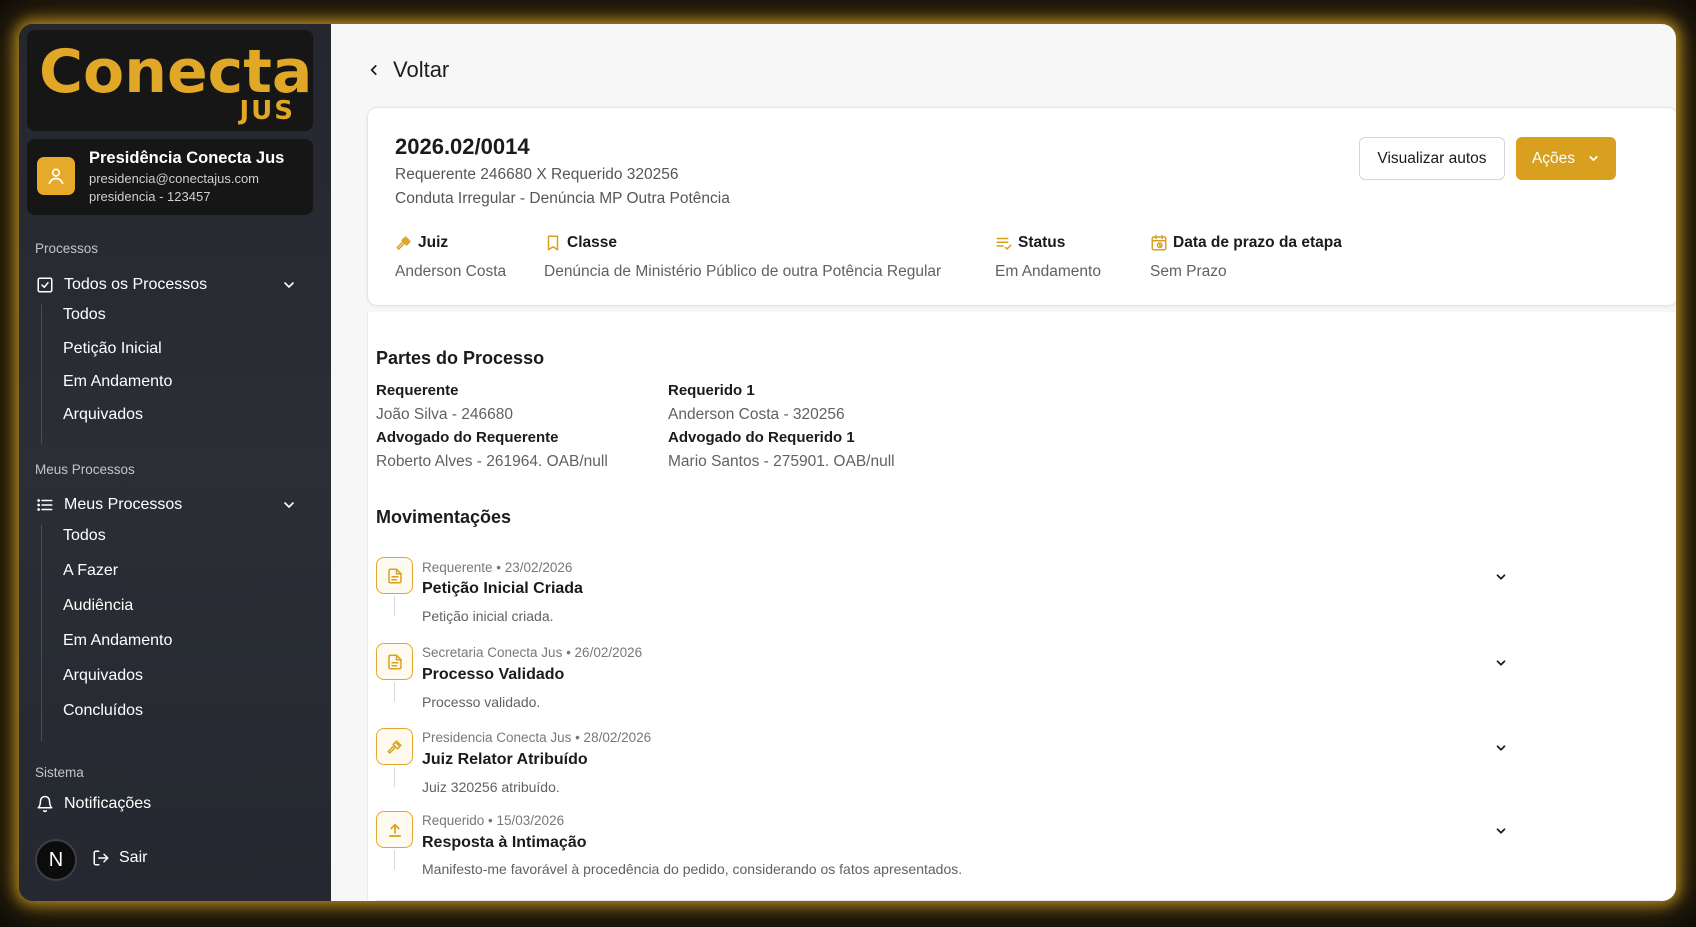 Image resolution: width=1696 pixels, height=927 pixels. I want to click on requerido-value: Anderson Costa - 320256, so click(756, 414).